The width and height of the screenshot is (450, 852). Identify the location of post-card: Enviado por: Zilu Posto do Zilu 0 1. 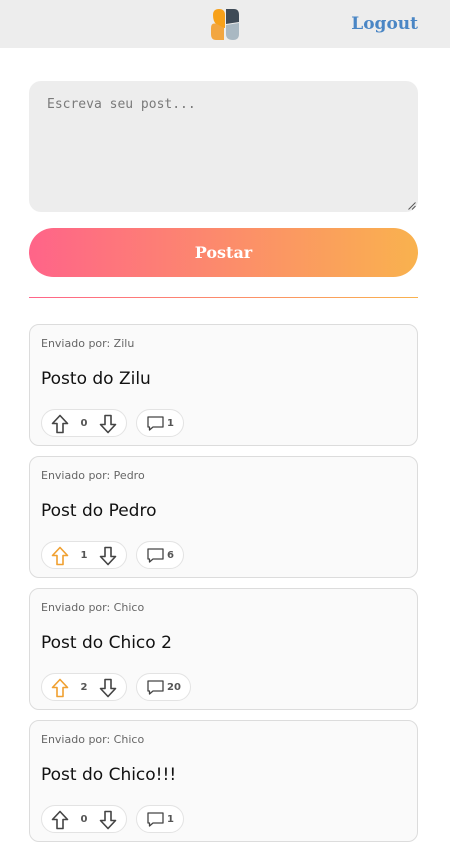
(223, 385).